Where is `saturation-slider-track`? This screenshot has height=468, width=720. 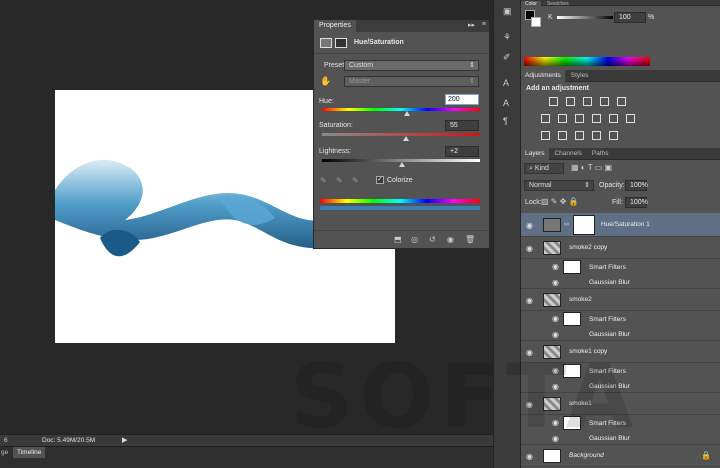
saturation-slider-track is located at coordinates (401, 134).